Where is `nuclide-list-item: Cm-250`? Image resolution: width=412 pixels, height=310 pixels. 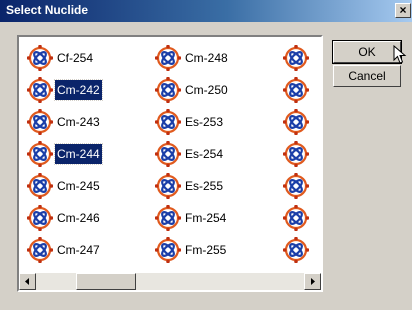 nuclide-list-item: Cm-250 is located at coordinates (210, 90).